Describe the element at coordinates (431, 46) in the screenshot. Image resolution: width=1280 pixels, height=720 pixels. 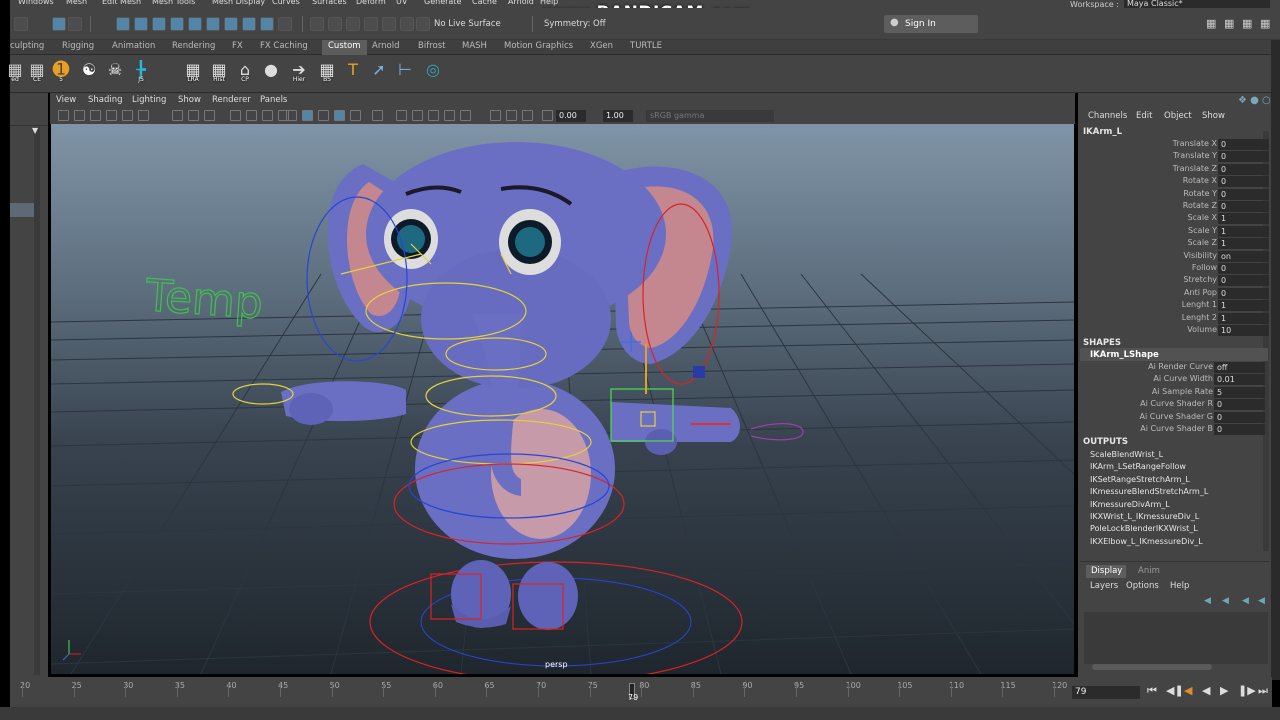
I see `shelf-tab-bifrost: Bifrost` at that location.